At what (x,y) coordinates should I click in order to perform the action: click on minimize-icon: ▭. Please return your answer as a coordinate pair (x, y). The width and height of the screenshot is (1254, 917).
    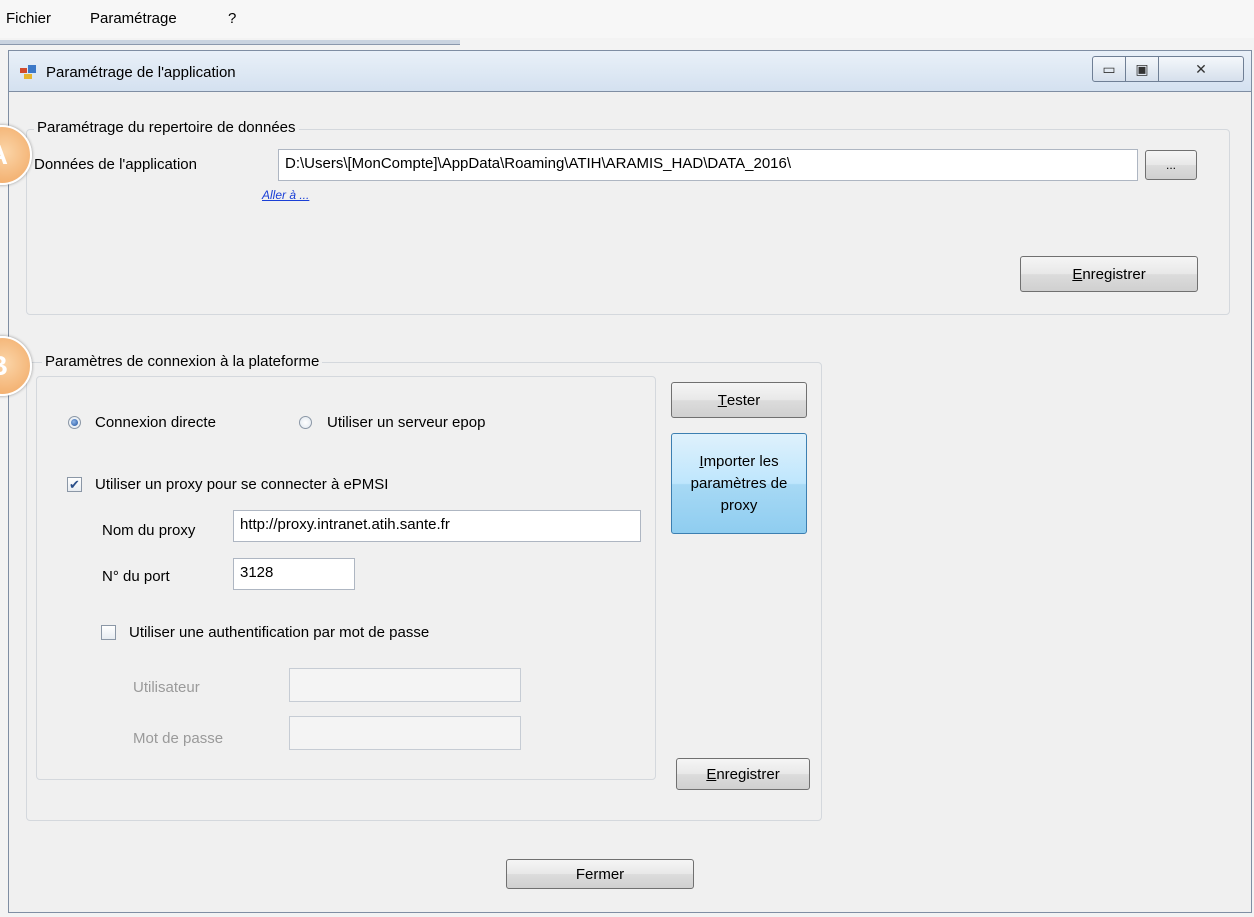
    Looking at the image, I should click on (1109, 68).